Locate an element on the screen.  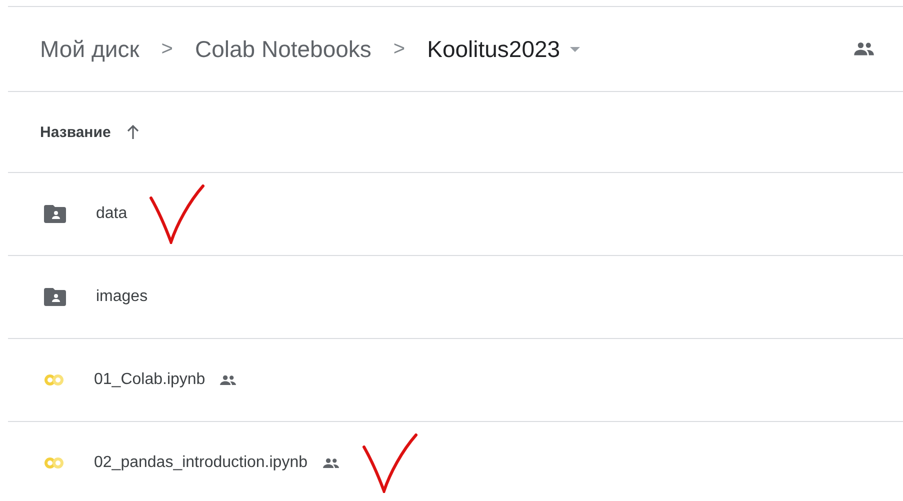
file-name: 01_Colab.ipynb is located at coordinates (150, 380).